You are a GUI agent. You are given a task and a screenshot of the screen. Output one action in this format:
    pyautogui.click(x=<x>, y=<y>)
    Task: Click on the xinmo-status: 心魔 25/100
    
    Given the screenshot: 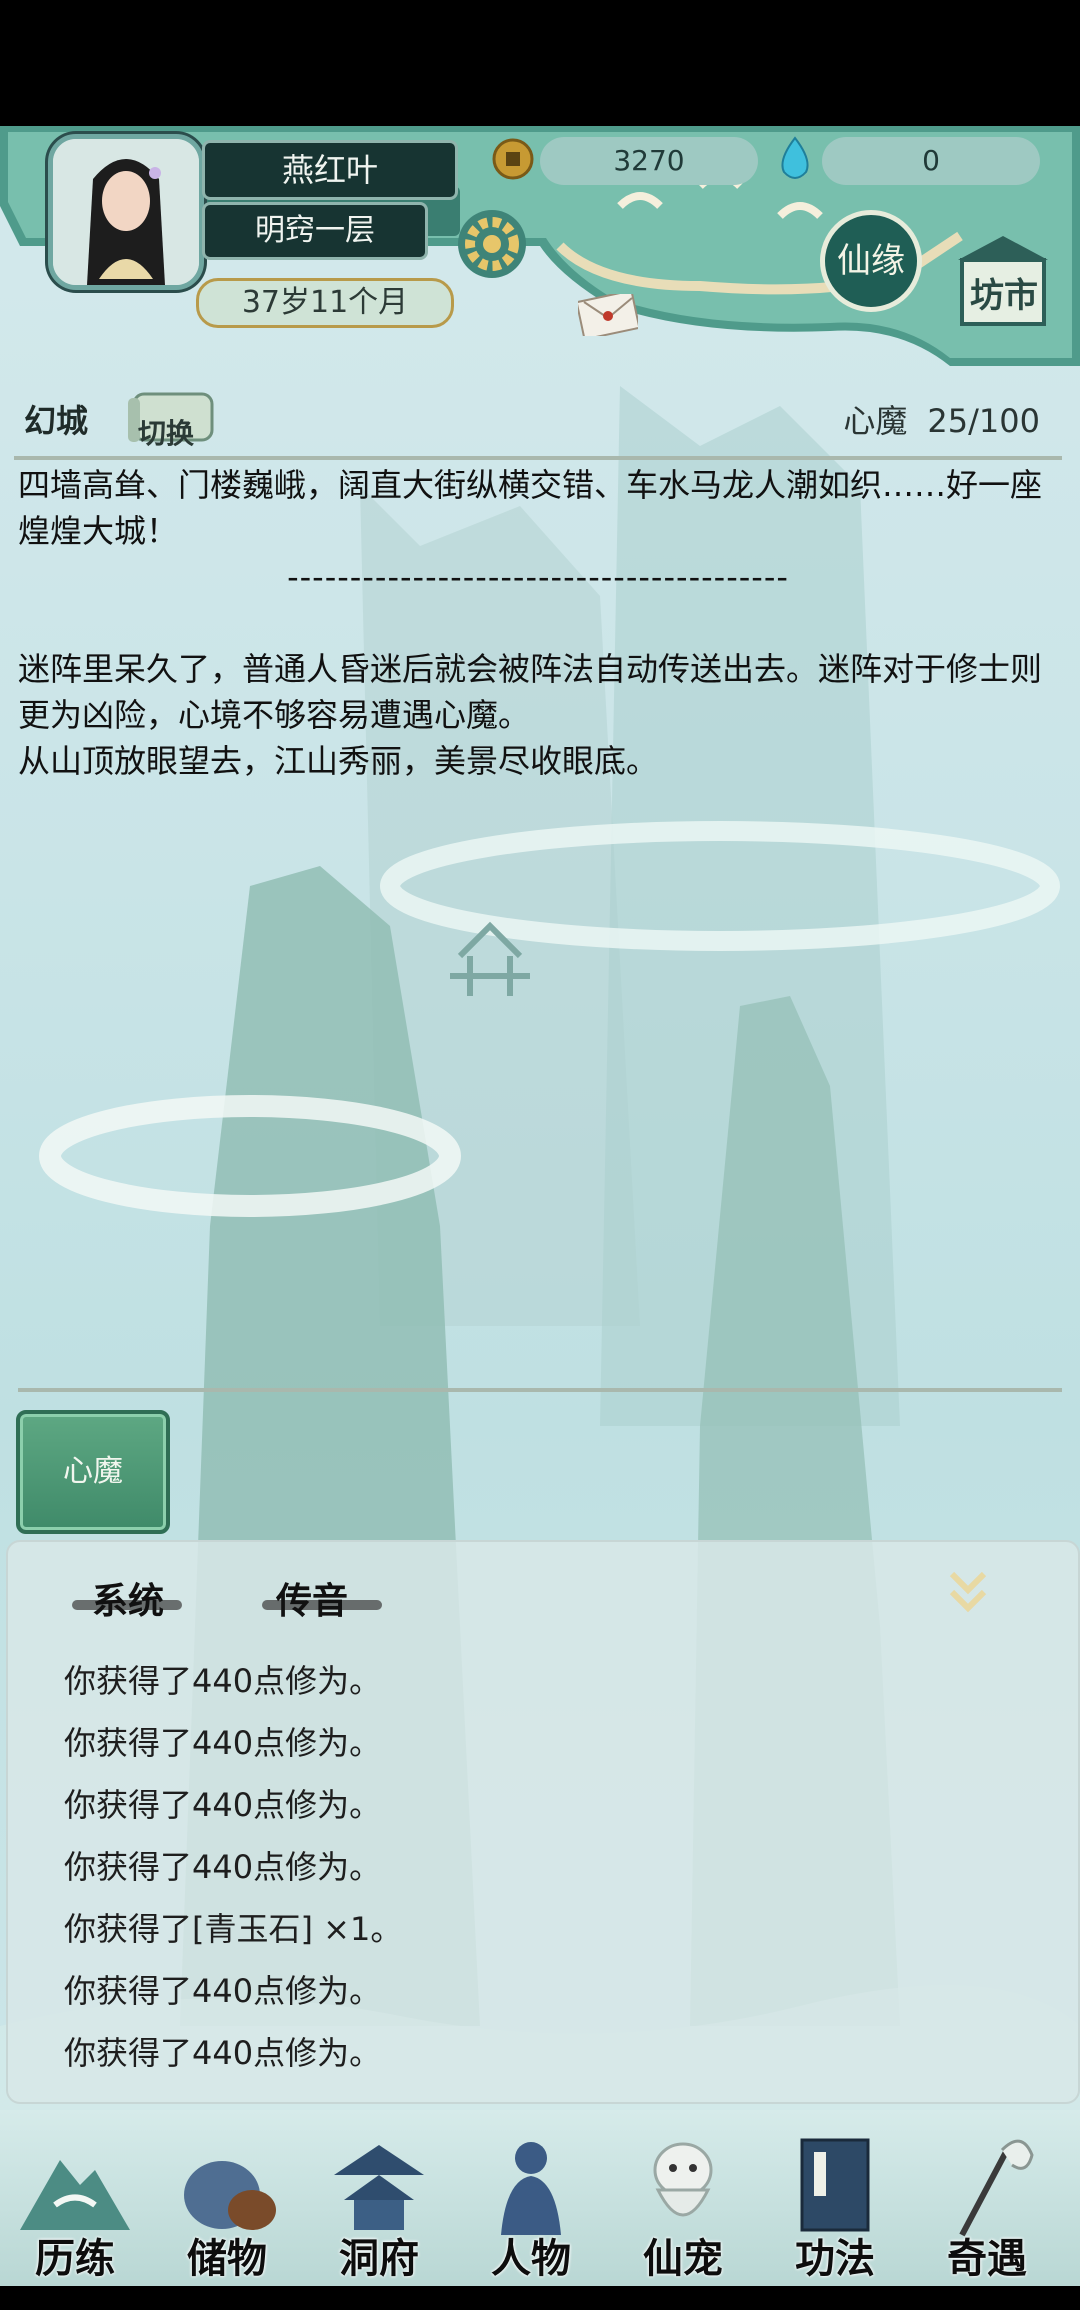 What is the action you would take?
    pyautogui.click(x=931, y=419)
    